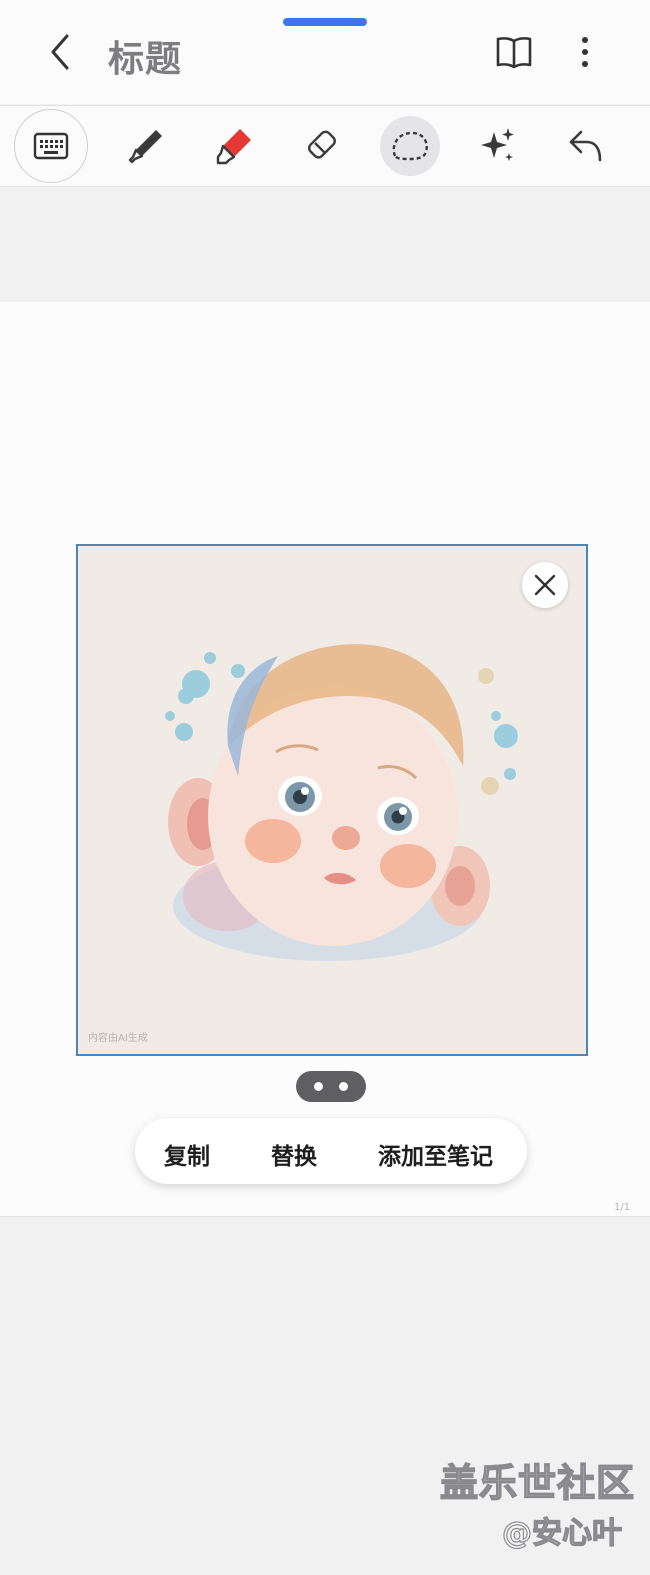 Image resolution: width=650 pixels, height=1575 pixels. I want to click on close-icon, so click(545, 585).